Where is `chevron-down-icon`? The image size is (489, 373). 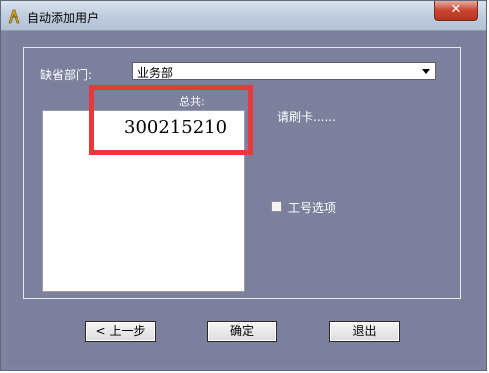
chevron-down-icon is located at coordinates (426, 71).